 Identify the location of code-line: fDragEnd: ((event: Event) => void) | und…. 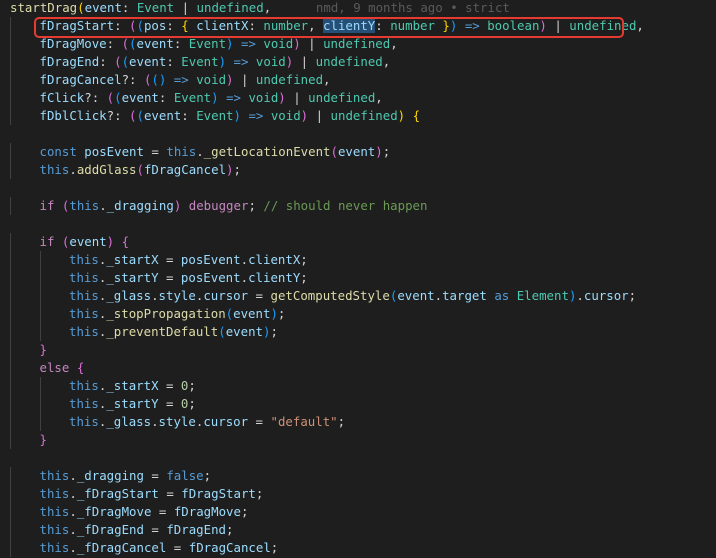
(358, 62).